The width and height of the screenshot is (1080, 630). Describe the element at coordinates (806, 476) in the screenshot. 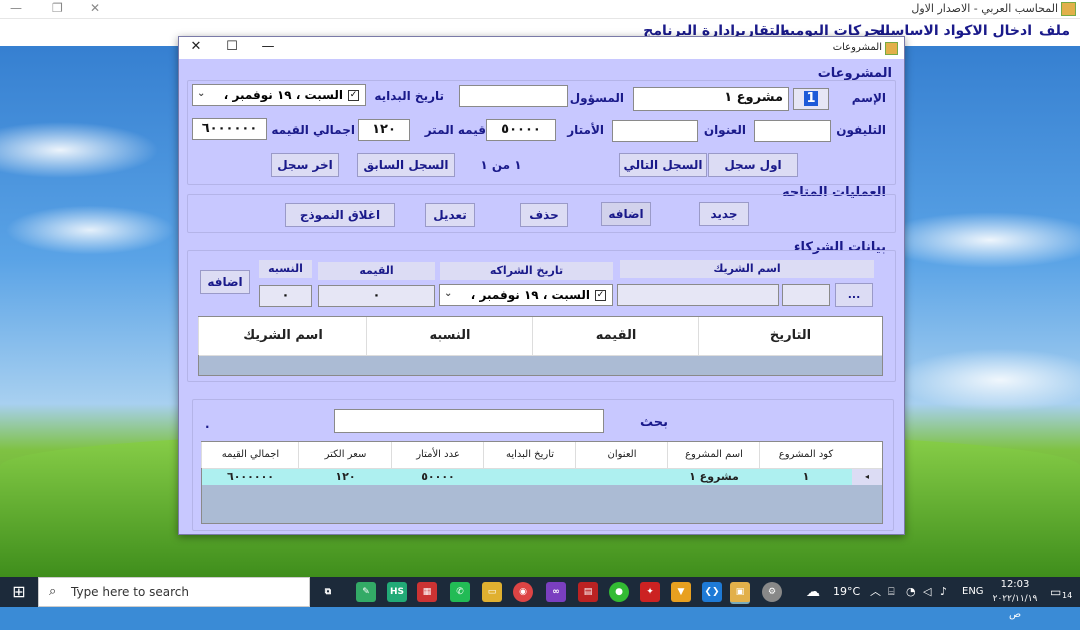

I see `cell-code: ١` at that location.